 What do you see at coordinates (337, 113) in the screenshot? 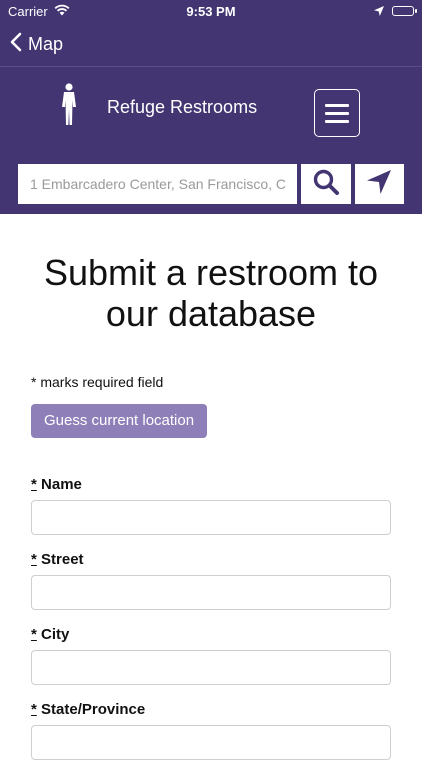
I see `menu-icon` at bounding box center [337, 113].